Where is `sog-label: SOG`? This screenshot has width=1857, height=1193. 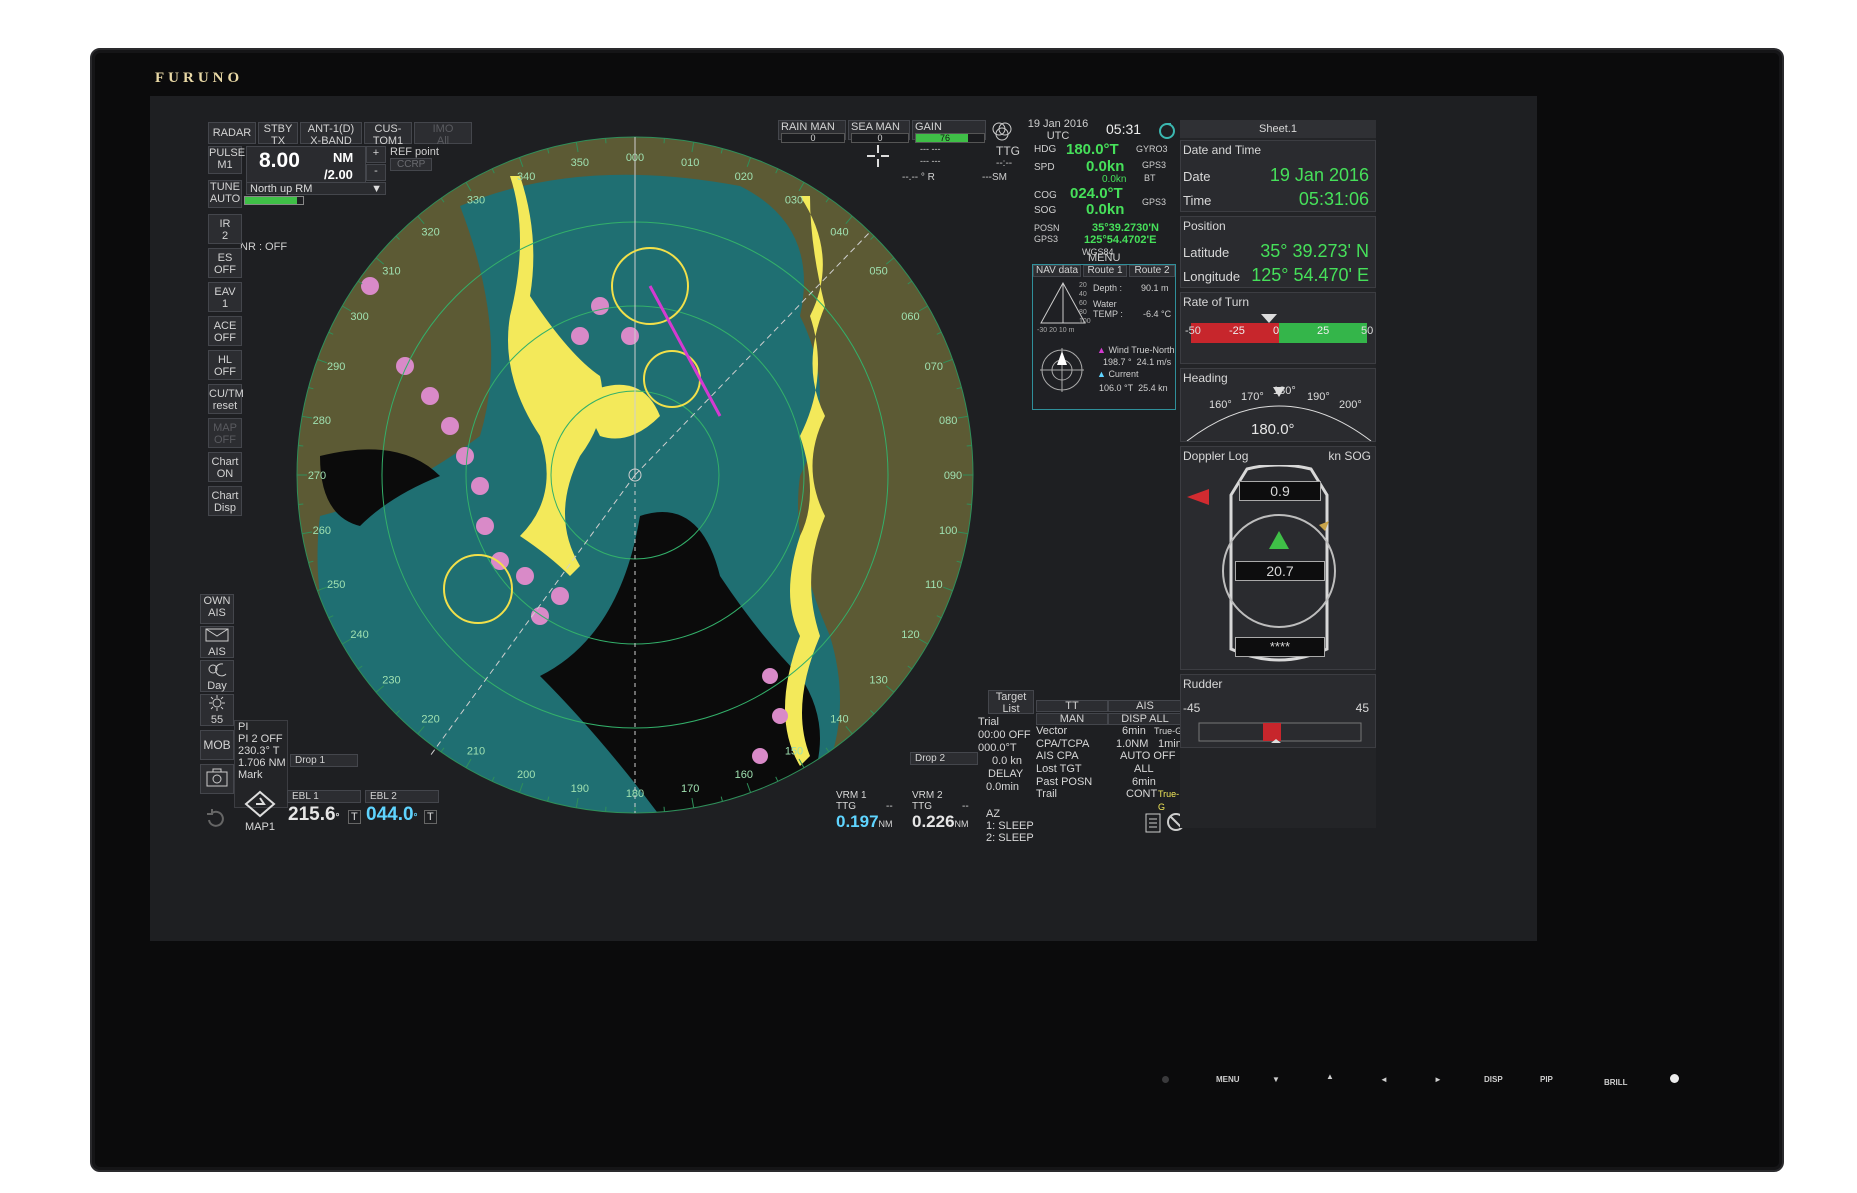
sog-label: SOG is located at coordinates (1045, 210).